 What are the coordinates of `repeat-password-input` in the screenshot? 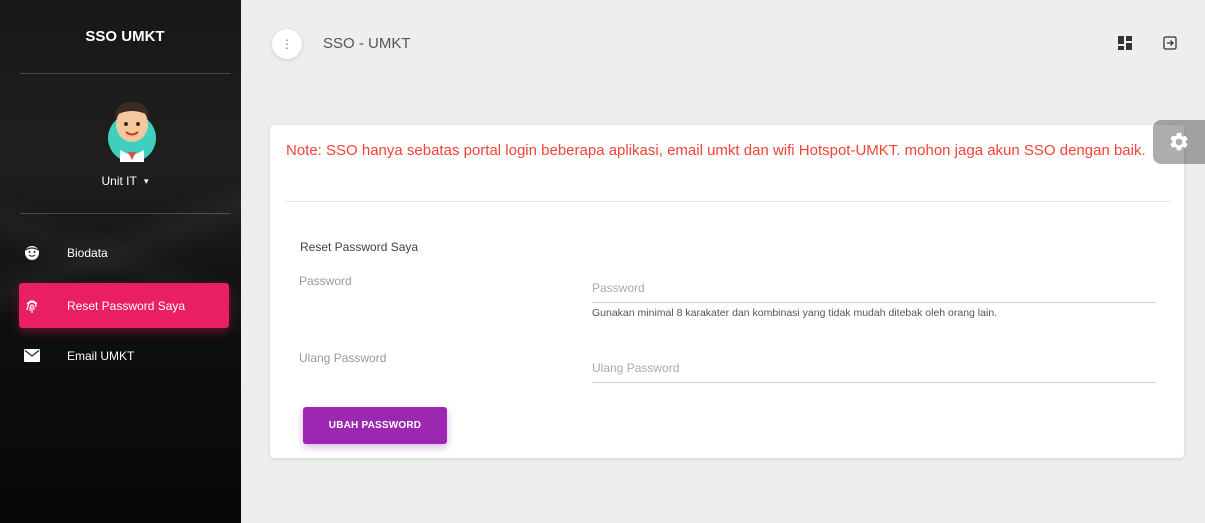 It's located at (874, 368).